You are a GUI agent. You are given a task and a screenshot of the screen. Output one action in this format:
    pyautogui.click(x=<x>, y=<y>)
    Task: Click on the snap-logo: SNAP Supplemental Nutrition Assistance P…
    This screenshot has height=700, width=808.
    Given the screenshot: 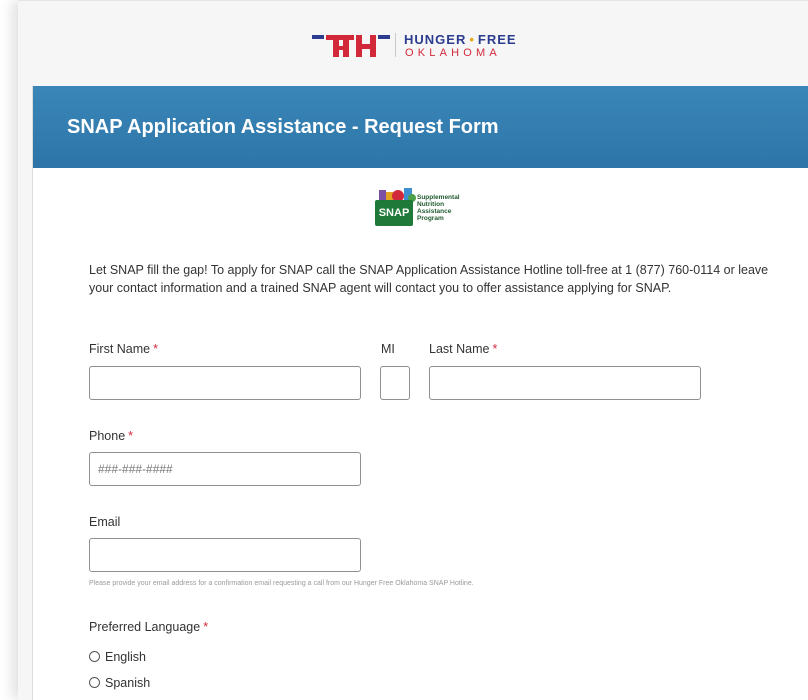 What is the action you would take?
    pyautogui.click(x=440, y=208)
    